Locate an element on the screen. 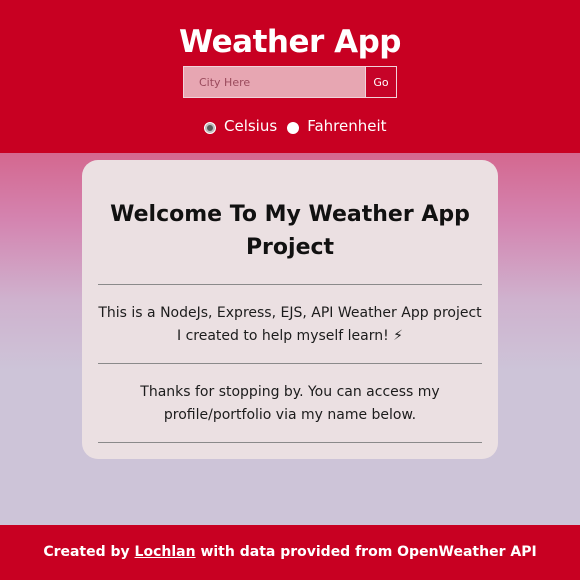 Image resolution: width=580 pixels, height=580 pixels. fahrenheit-label: Fahrenheit is located at coordinates (347, 126).